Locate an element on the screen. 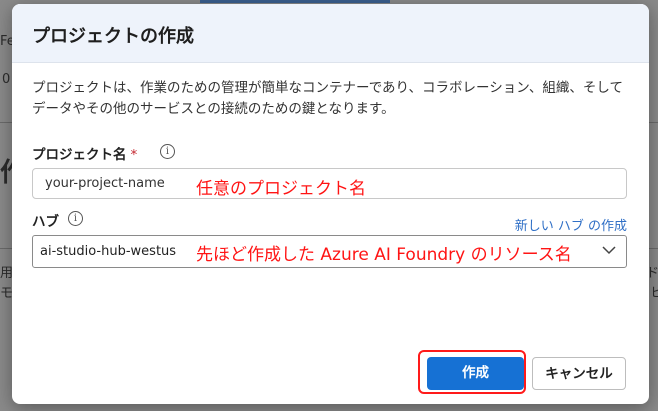 The width and height of the screenshot is (658, 411). hub-selected-value: ai-studio-hub-westus is located at coordinates (108, 251).